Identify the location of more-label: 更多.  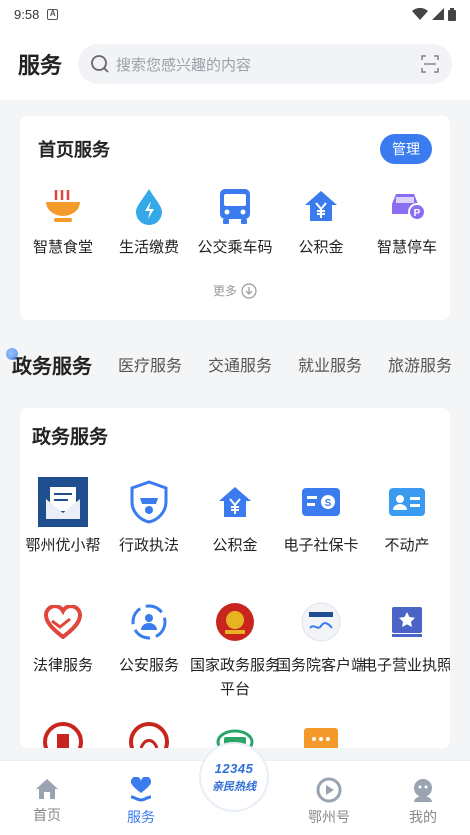
(224, 291).